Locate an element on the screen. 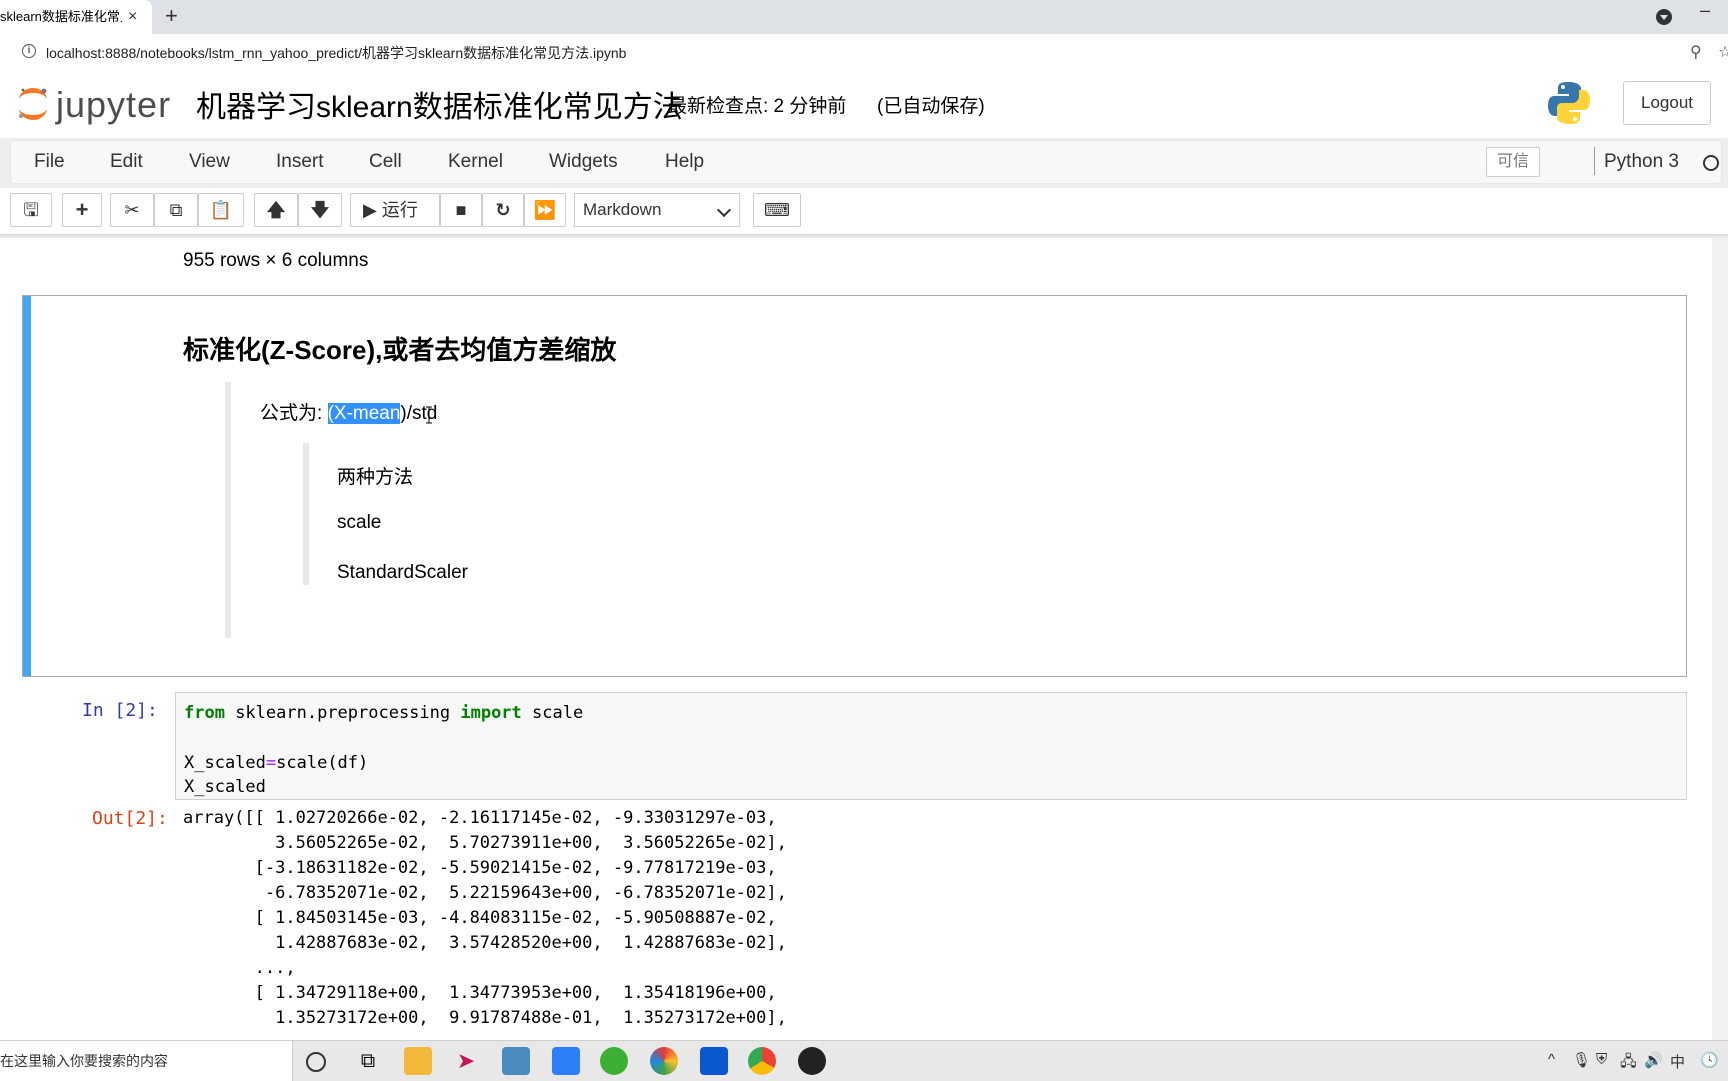  keyboard-icon: ⌨ is located at coordinates (777, 210).